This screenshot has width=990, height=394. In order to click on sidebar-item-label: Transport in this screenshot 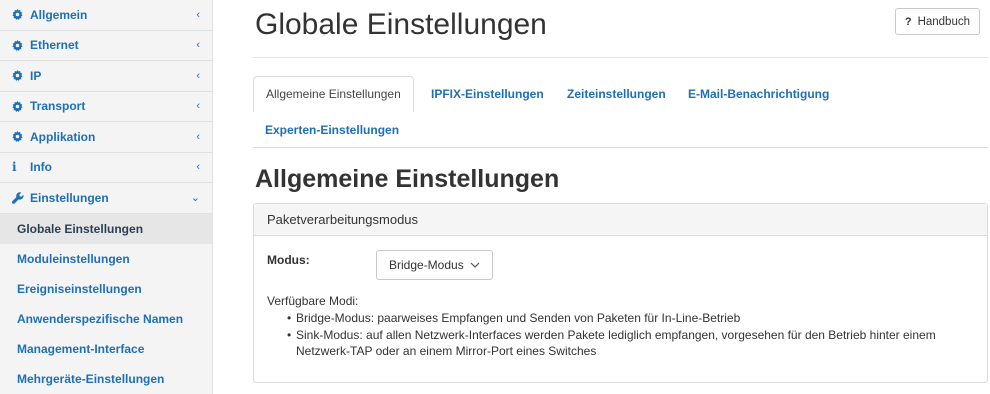, I will do `click(58, 106)`.